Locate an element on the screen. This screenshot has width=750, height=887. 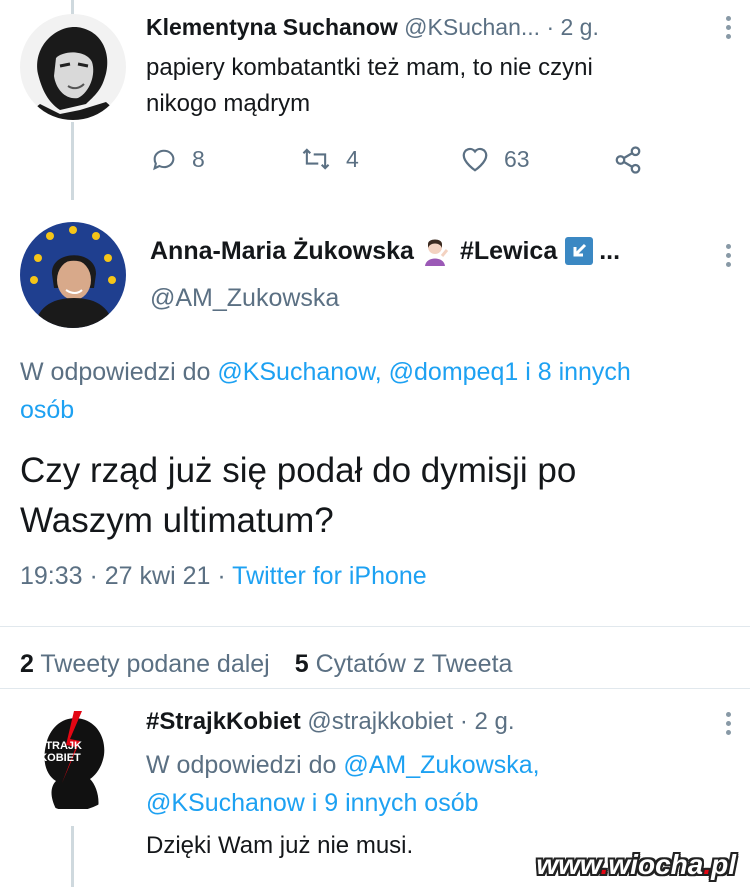
tweet3-author-name: #StrajkKobiet is located at coordinates (223, 721).